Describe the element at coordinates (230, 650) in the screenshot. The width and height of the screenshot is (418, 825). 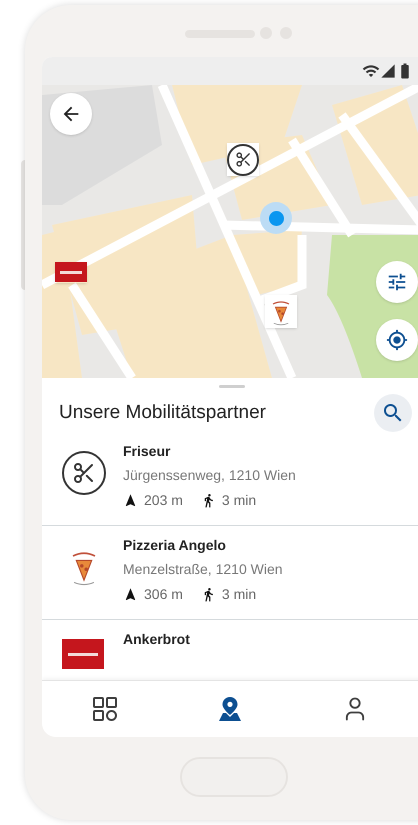
I see `partner-list-item: Ankerbrot` at that location.